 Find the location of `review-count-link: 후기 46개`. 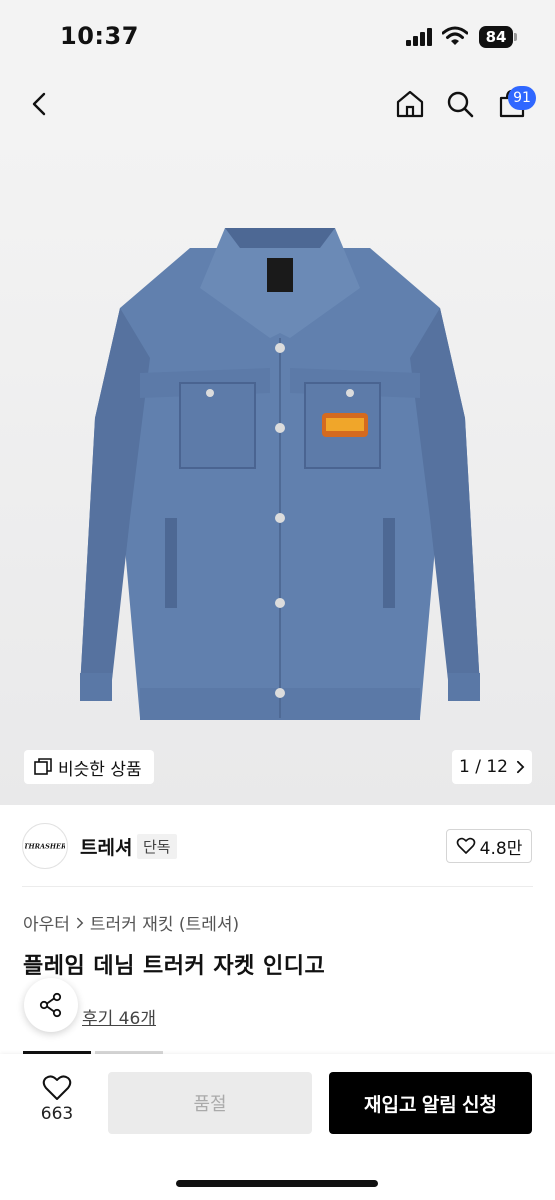

review-count-link: 후기 46개 is located at coordinates (119, 1016).